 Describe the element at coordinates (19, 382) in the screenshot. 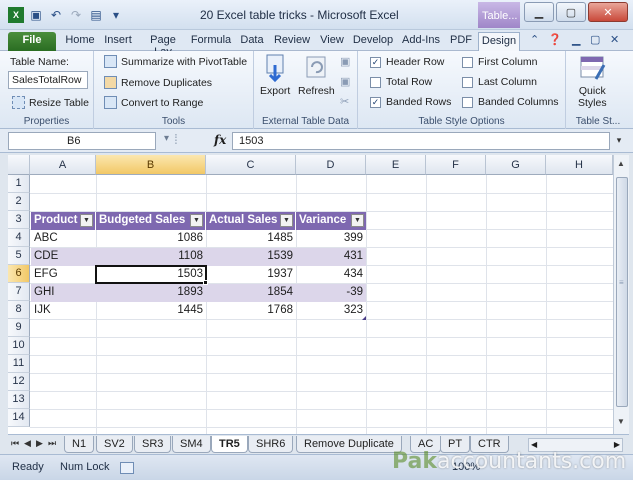

I see `row-header-12: 12` at that location.